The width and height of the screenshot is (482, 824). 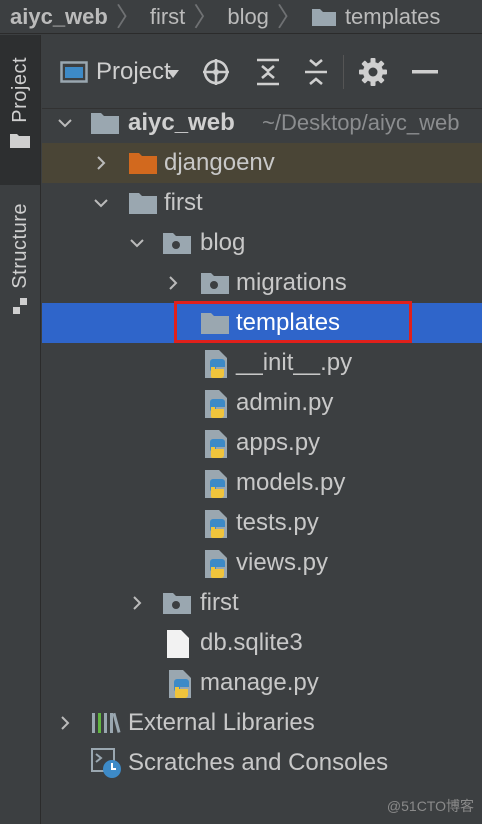 I want to click on tree-row-views-py: views.py, so click(x=262, y=563).